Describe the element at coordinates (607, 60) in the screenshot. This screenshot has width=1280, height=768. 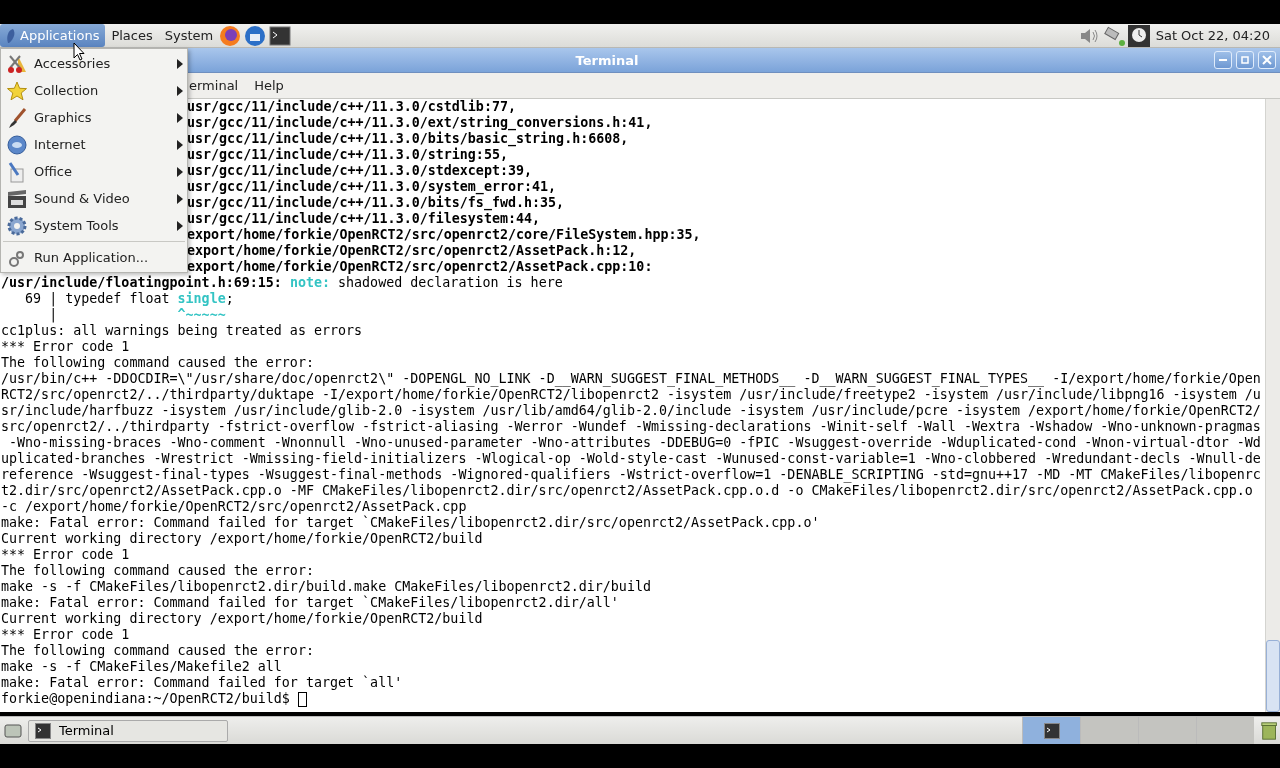
I see `window-title: Terminal` at that location.